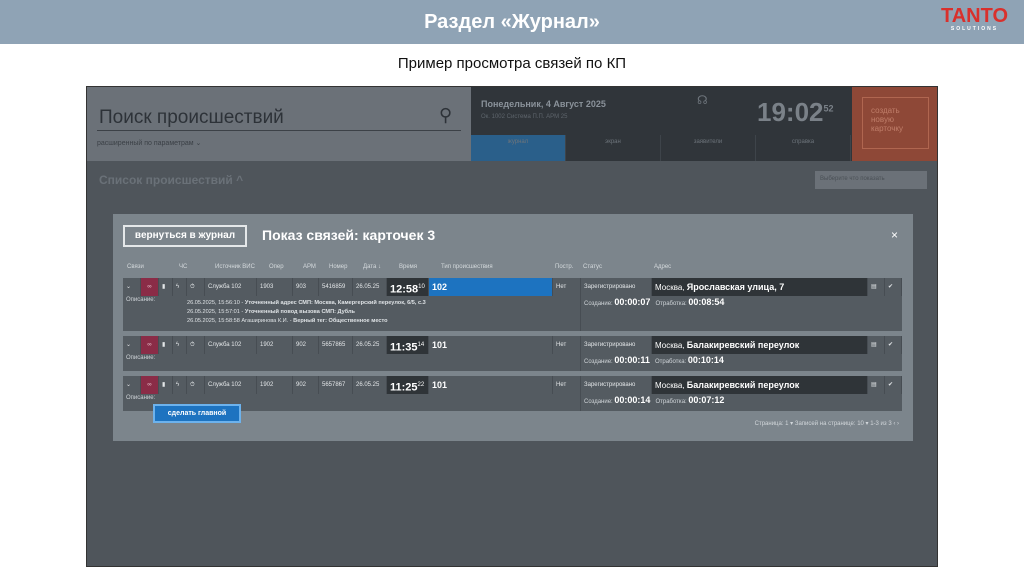 This screenshot has width=1024, height=574. What do you see at coordinates (336, 345) in the screenshot?
I see `number-cell: 5657865` at bounding box center [336, 345].